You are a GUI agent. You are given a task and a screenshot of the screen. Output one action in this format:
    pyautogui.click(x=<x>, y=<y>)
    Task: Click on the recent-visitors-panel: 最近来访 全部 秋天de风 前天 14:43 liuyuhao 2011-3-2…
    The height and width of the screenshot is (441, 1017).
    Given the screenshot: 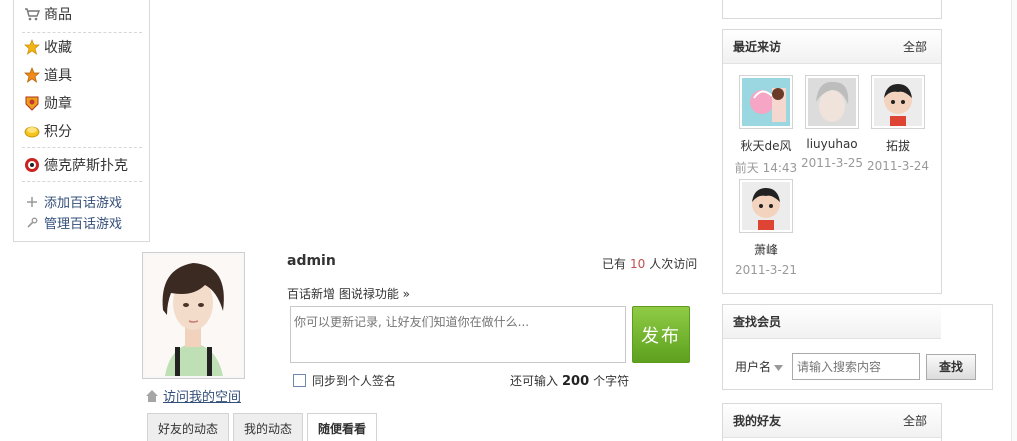 What is the action you would take?
    pyautogui.click(x=832, y=161)
    